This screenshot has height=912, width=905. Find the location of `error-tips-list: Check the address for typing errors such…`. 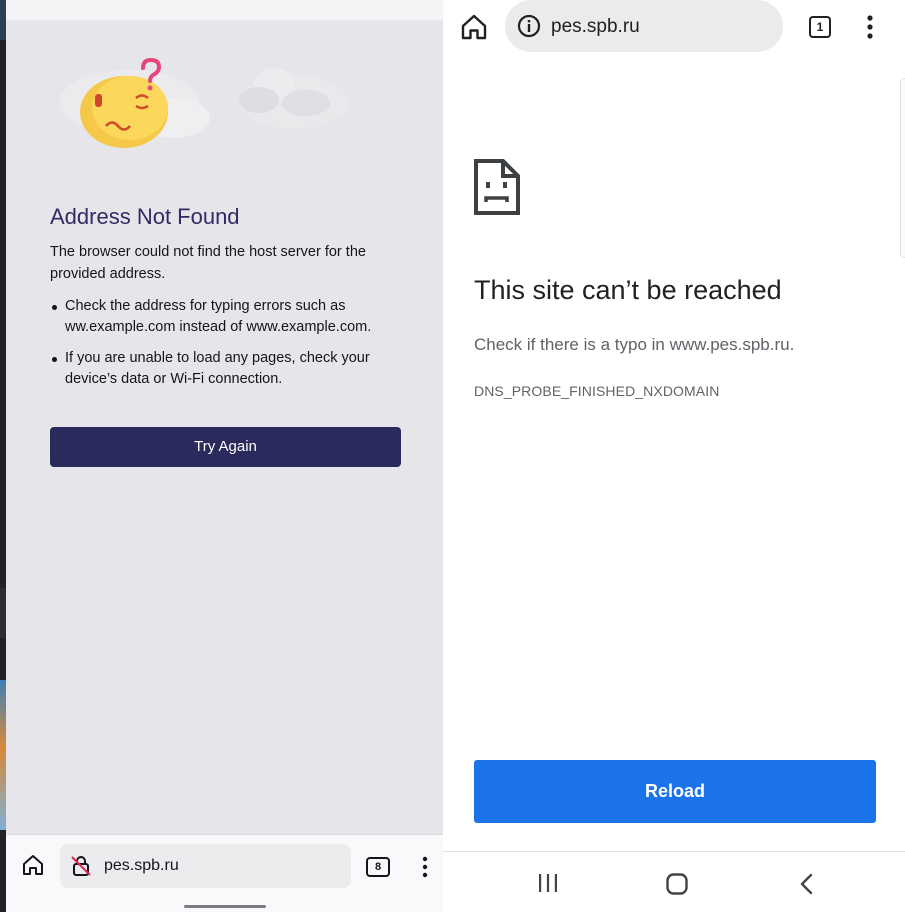

error-tips-list: Check the address for typing errors such… is located at coordinates (226, 348).